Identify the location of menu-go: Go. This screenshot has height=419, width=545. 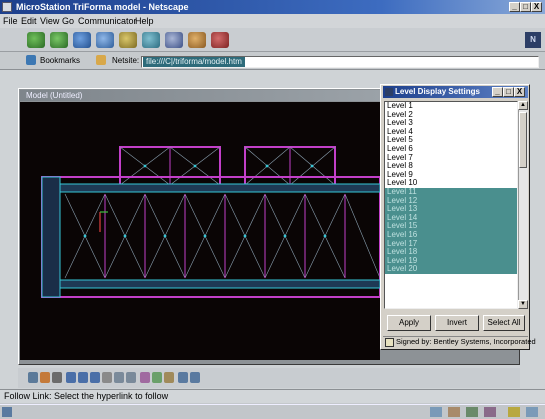
(68, 21).